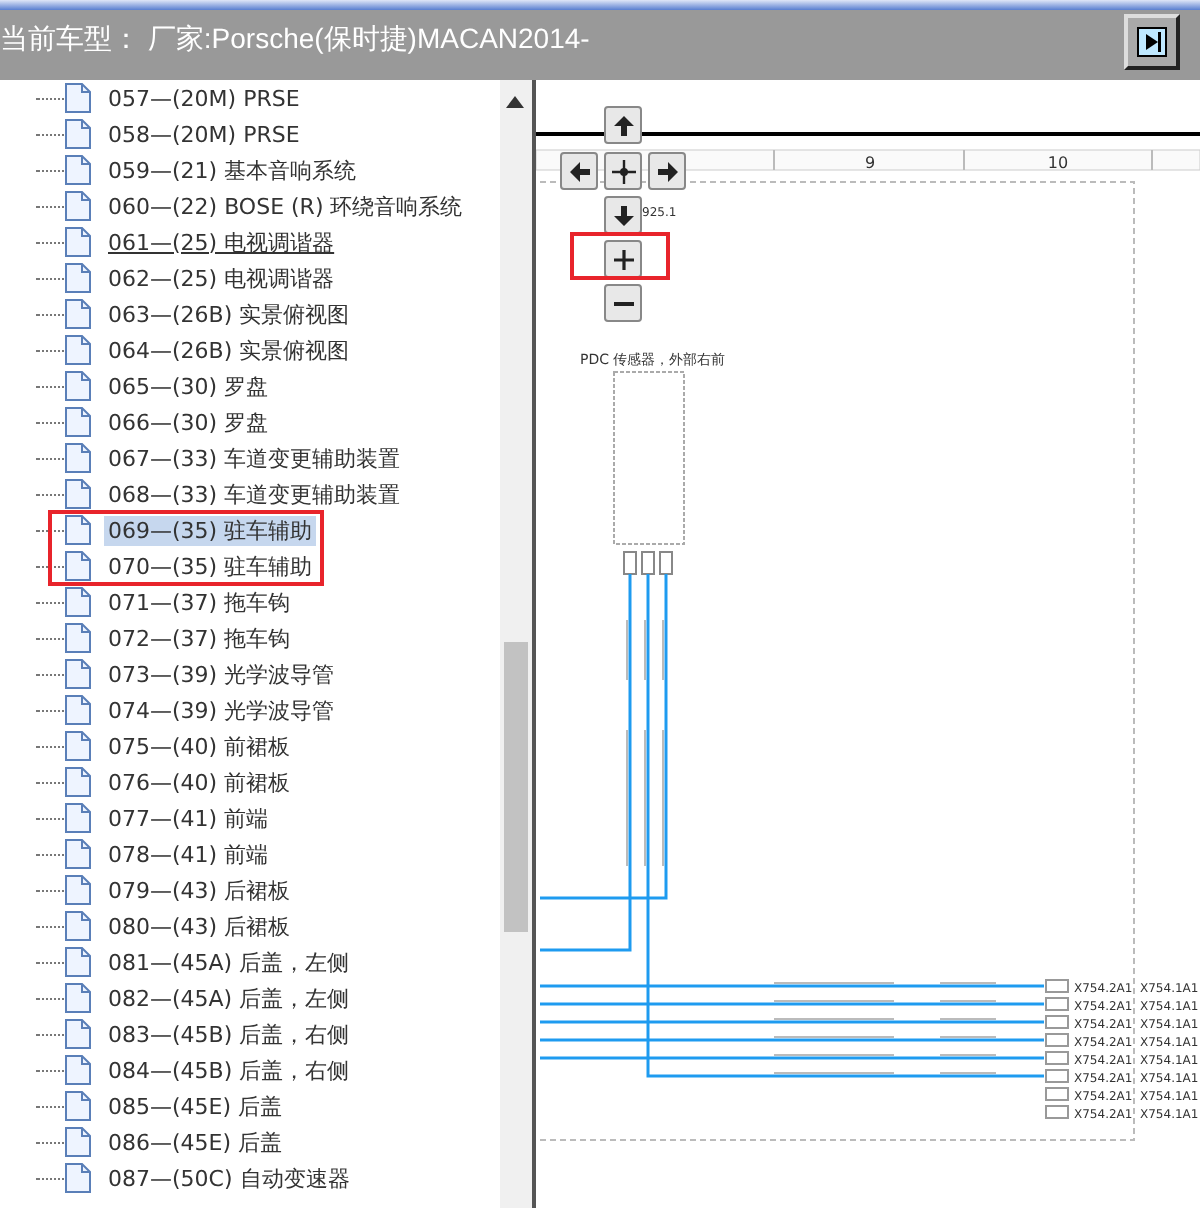 The width and height of the screenshot is (1200, 1208). I want to click on tree-item: 081—(45A) 后盖，左侧, so click(229, 962).